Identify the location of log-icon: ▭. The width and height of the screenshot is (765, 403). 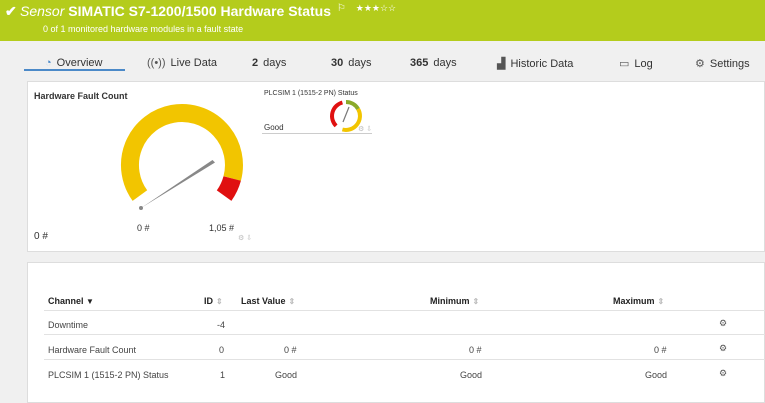
(624, 64).